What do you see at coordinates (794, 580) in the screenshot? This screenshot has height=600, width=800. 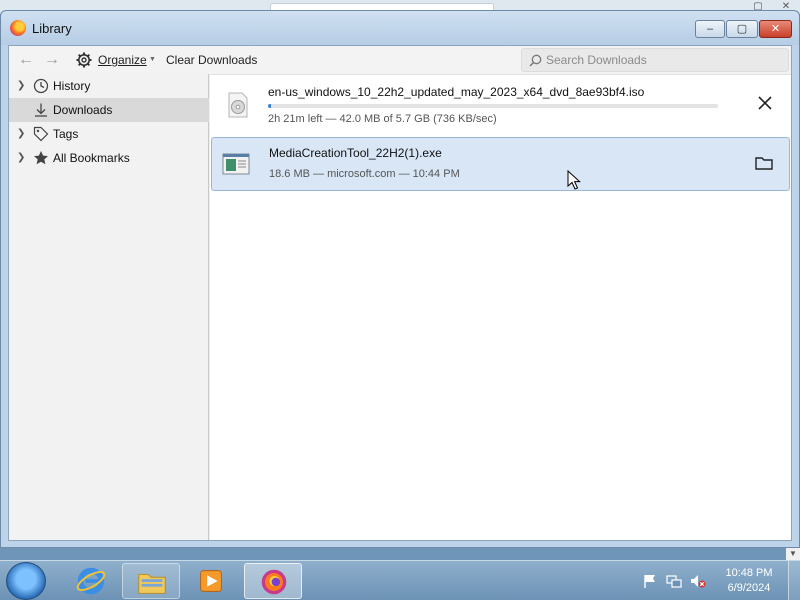 I see `show-desktop-button` at bounding box center [794, 580].